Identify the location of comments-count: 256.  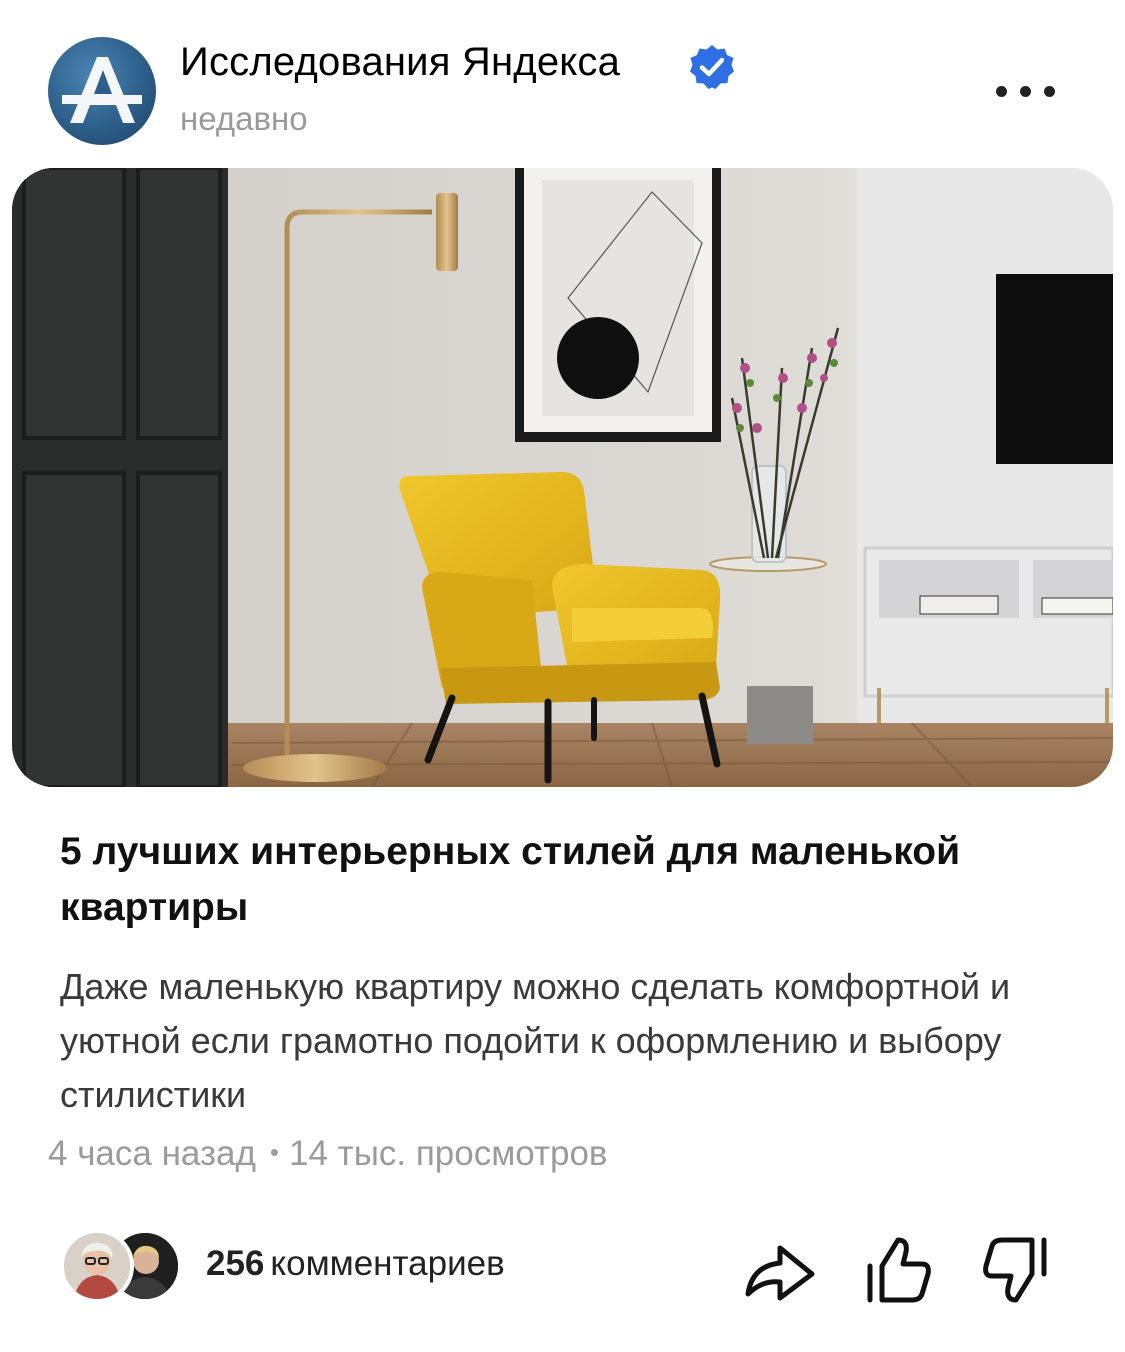
(235, 1263).